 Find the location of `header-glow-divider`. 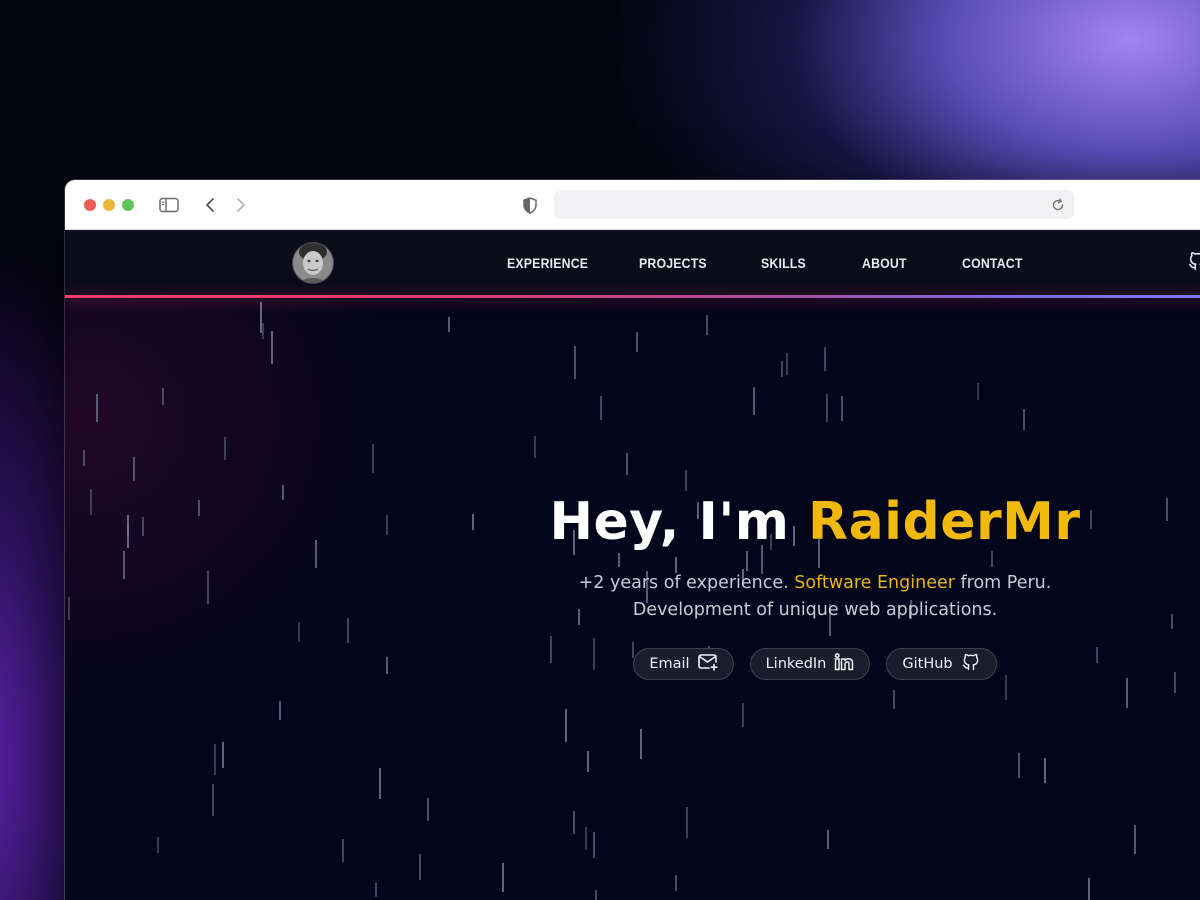

header-glow-divider is located at coordinates (632, 296).